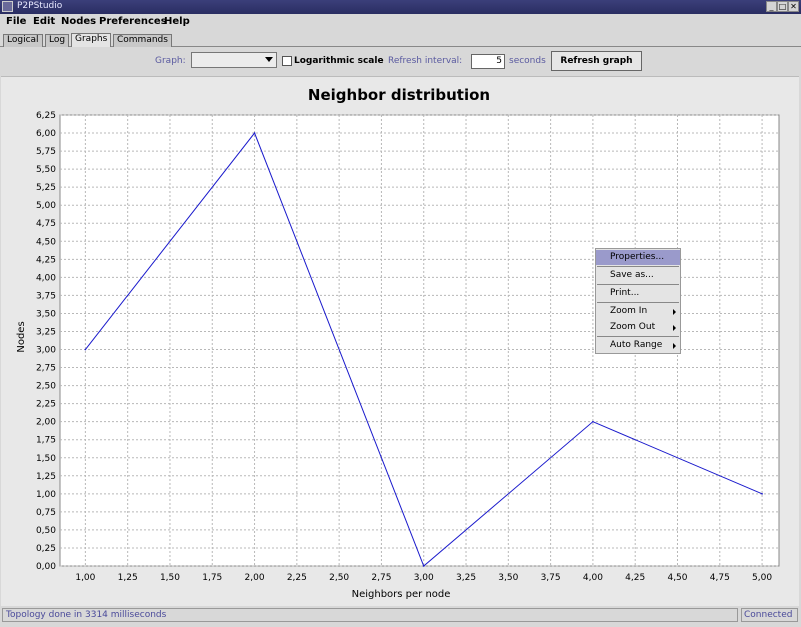 The image size is (801, 627). What do you see at coordinates (142, 40) in the screenshot?
I see `tab-commands: Commands` at bounding box center [142, 40].